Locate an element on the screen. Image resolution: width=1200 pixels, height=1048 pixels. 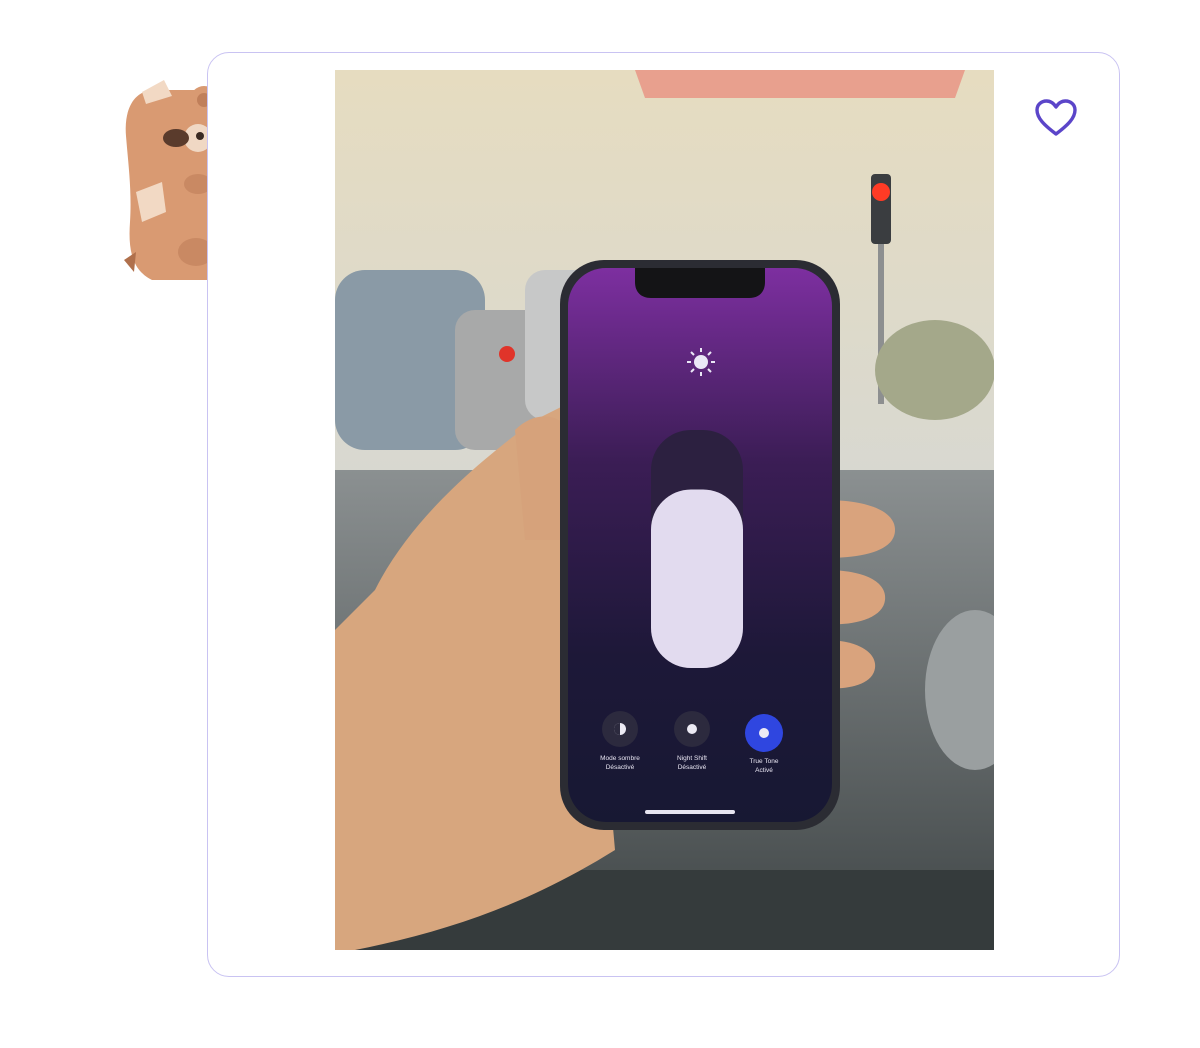
favorite-button is located at coordinates (1056, 118).